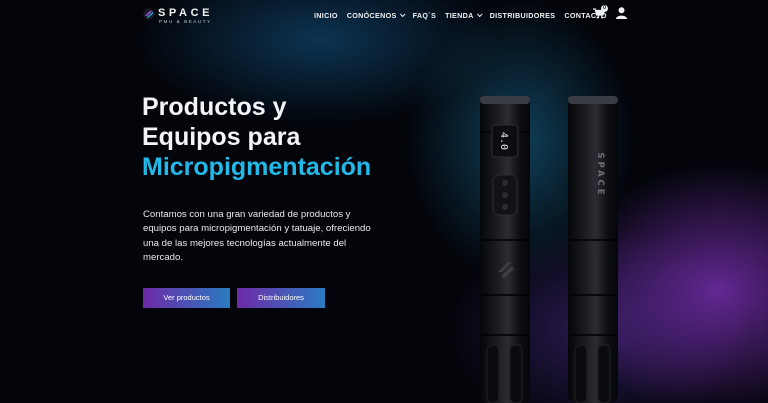  I want to click on hero-title-accent: Micropigmentación, so click(257, 167).